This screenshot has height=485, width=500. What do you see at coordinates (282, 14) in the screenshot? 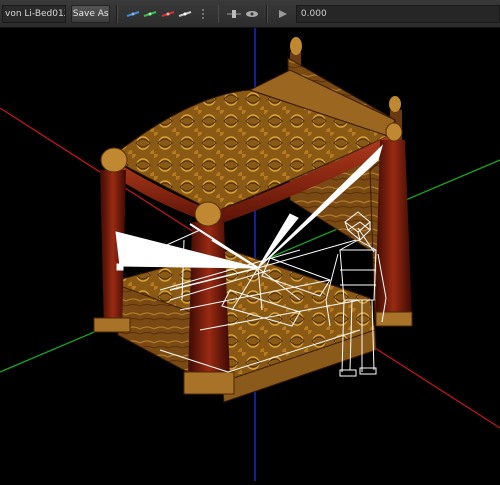
I see `play-icon` at bounding box center [282, 14].